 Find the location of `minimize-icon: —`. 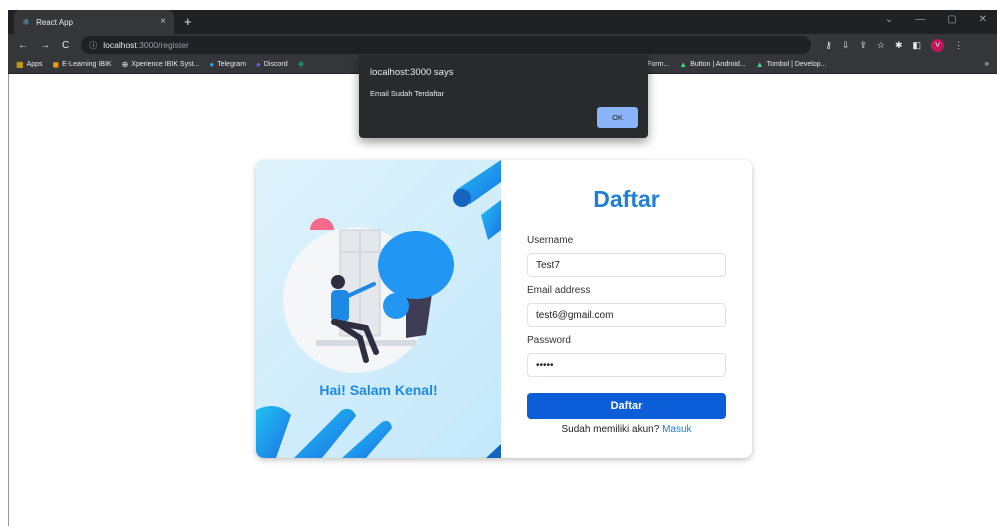

minimize-icon: — is located at coordinates (920, 19).